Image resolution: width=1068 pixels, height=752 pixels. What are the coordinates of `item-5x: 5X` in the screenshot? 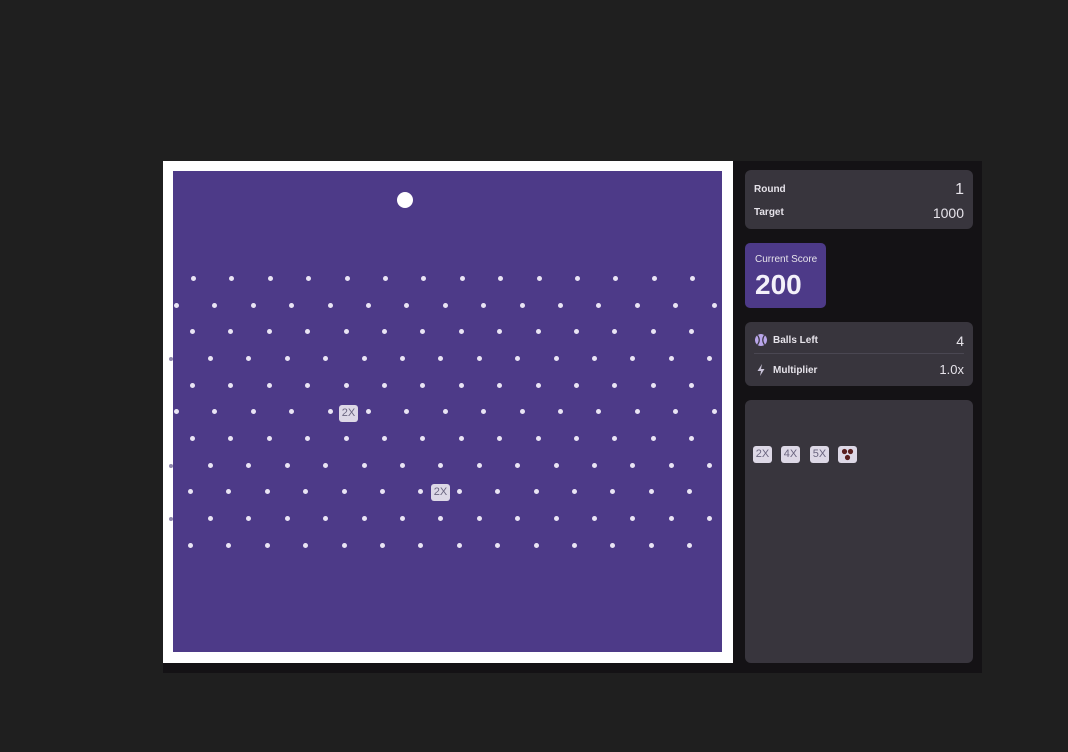 It's located at (819, 454).